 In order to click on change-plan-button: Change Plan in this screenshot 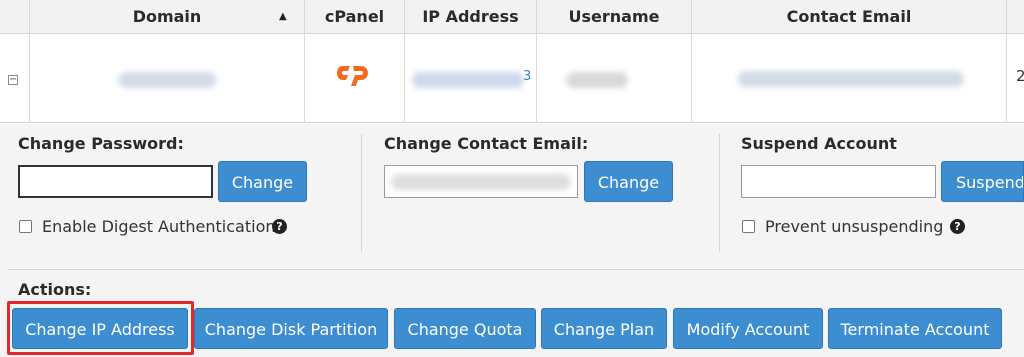, I will do `click(604, 328)`.